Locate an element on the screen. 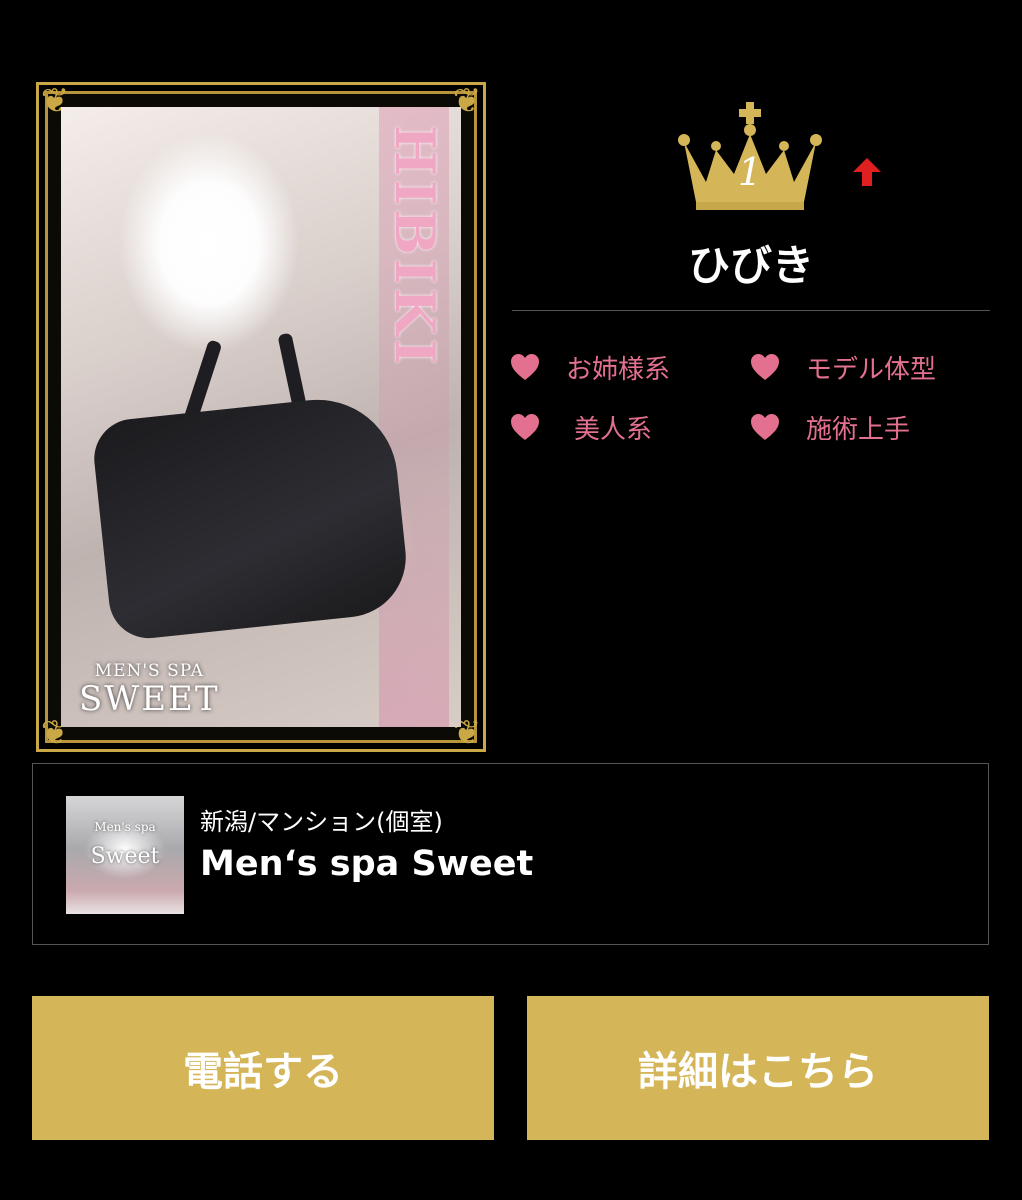 The height and width of the screenshot is (1200, 1022). card-brand-logo: MEN'S SPA SWEET is located at coordinates (149, 689).